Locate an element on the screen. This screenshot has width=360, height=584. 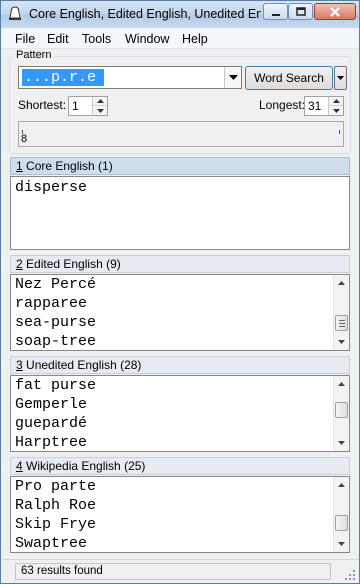
list-item: sea-purse is located at coordinates (55, 322).